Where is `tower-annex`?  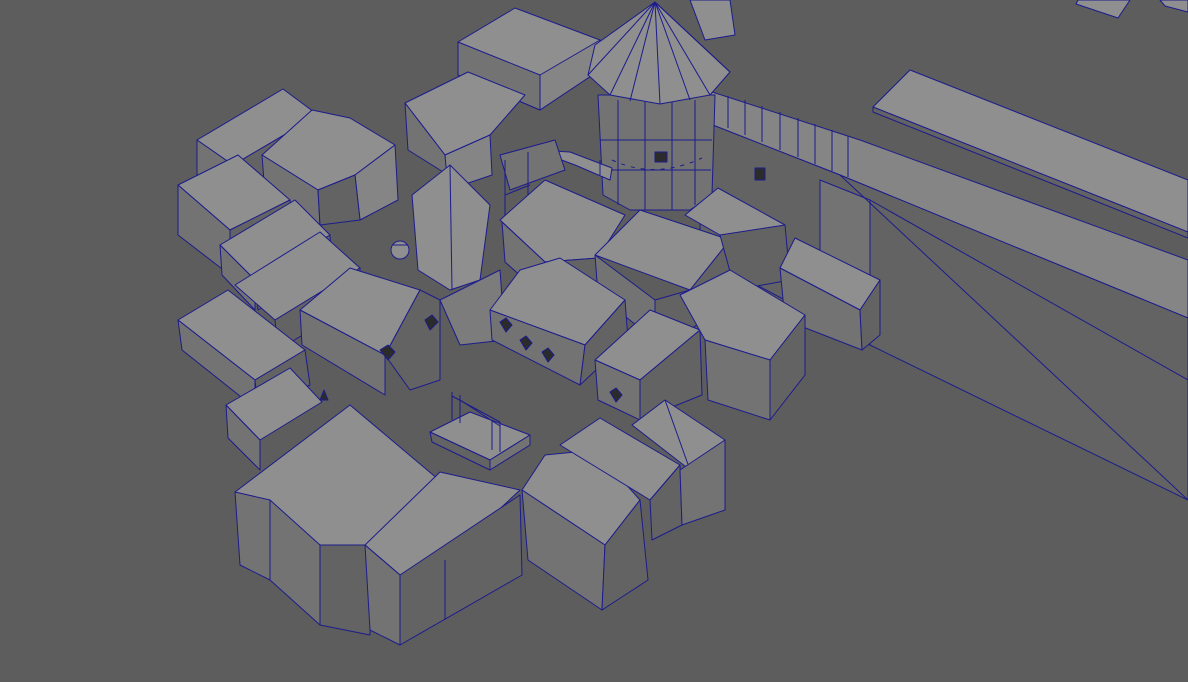 tower-annex is located at coordinates (712, 20).